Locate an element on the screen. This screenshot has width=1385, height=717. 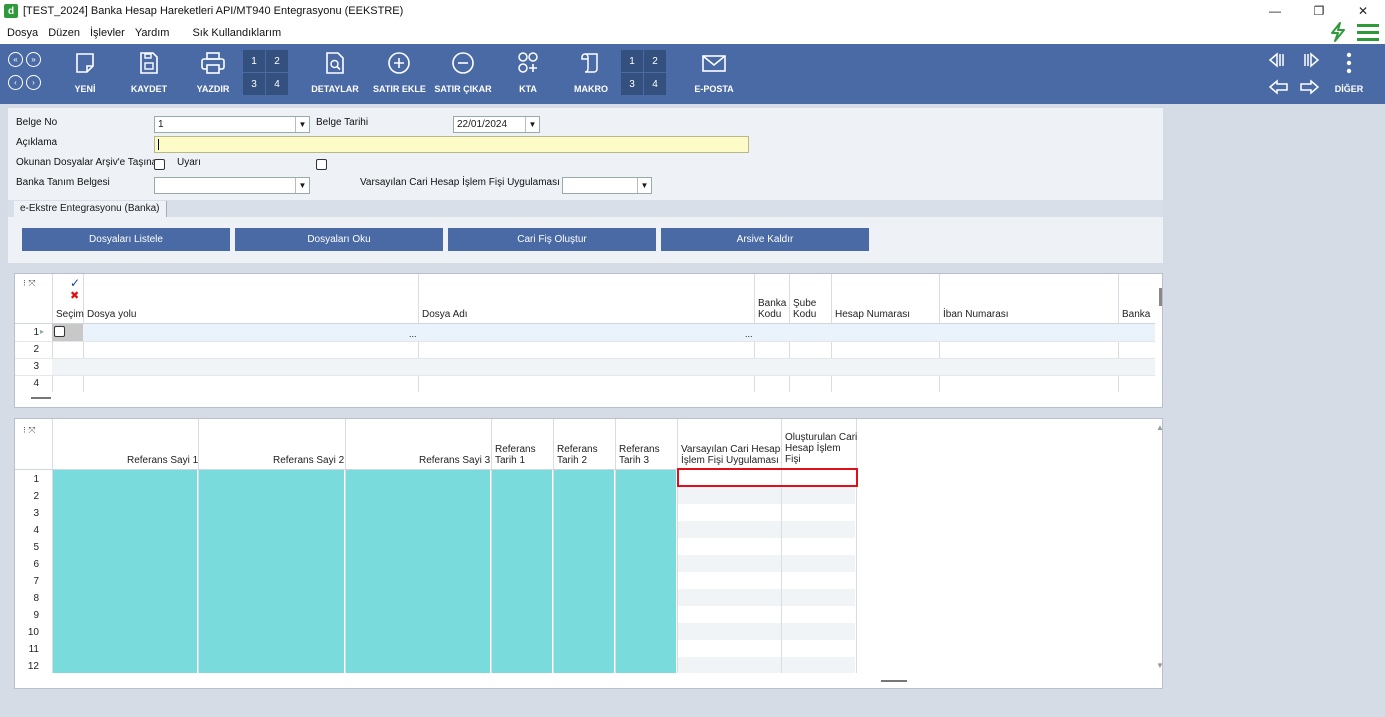
page-selector-2: 1 2 3 4 is located at coordinates (643, 72).